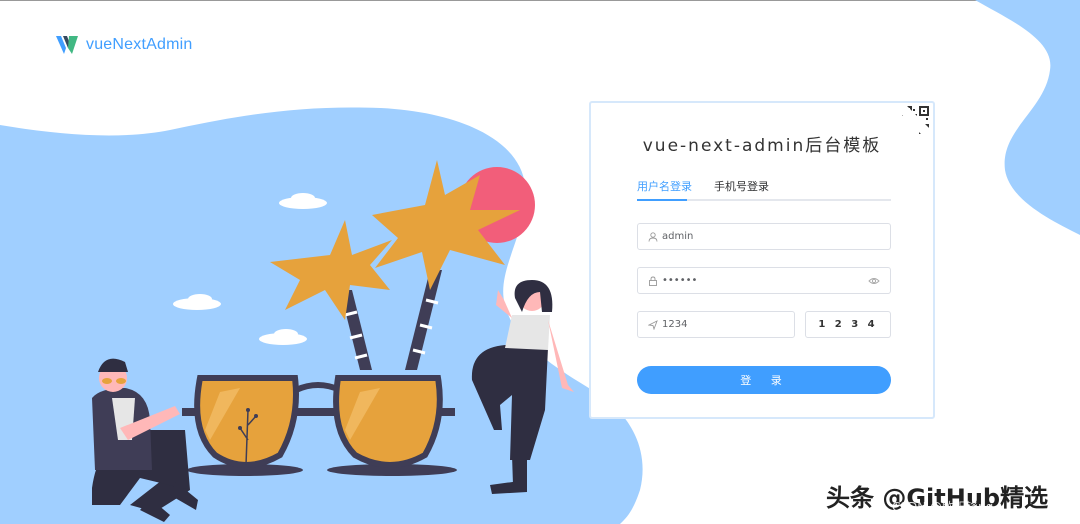 The height and width of the screenshot is (524, 1080). What do you see at coordinates (662, 200) in the screenshot?
I see `active-tab-indicator` at bounding box center [662, 200].